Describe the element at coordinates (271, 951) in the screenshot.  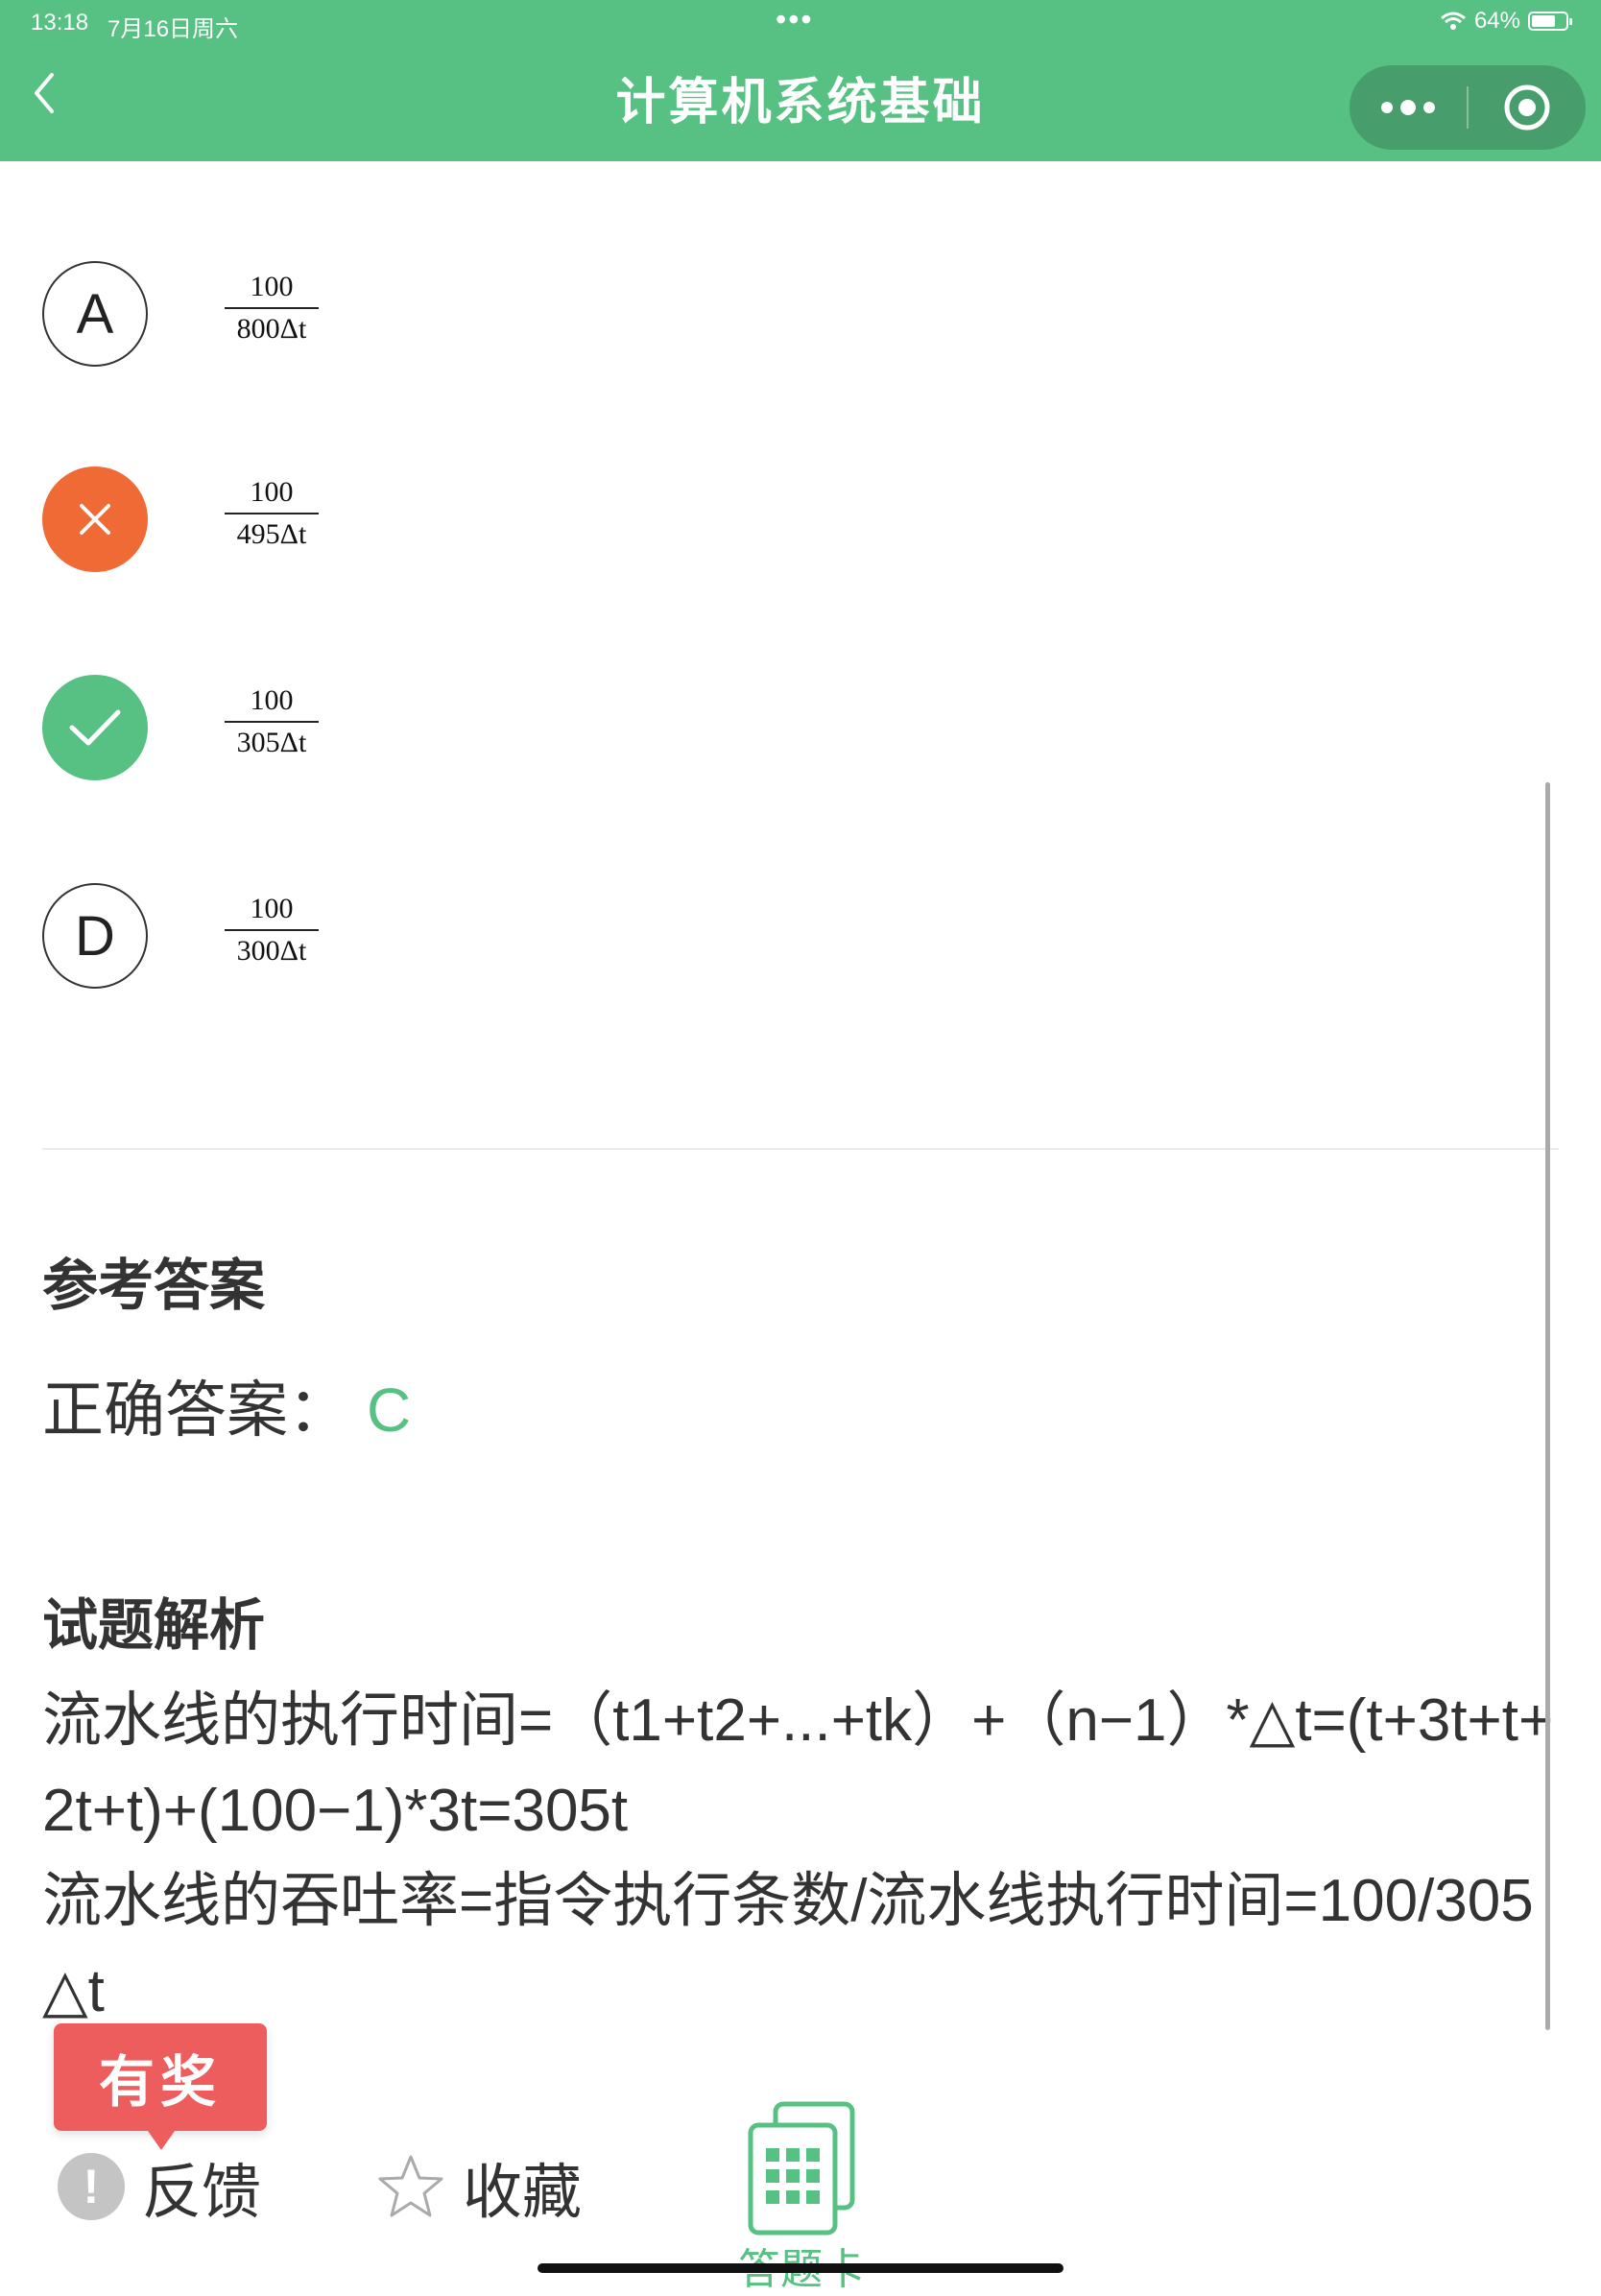
I see `fraction-denominator: 300Δt` at that location.